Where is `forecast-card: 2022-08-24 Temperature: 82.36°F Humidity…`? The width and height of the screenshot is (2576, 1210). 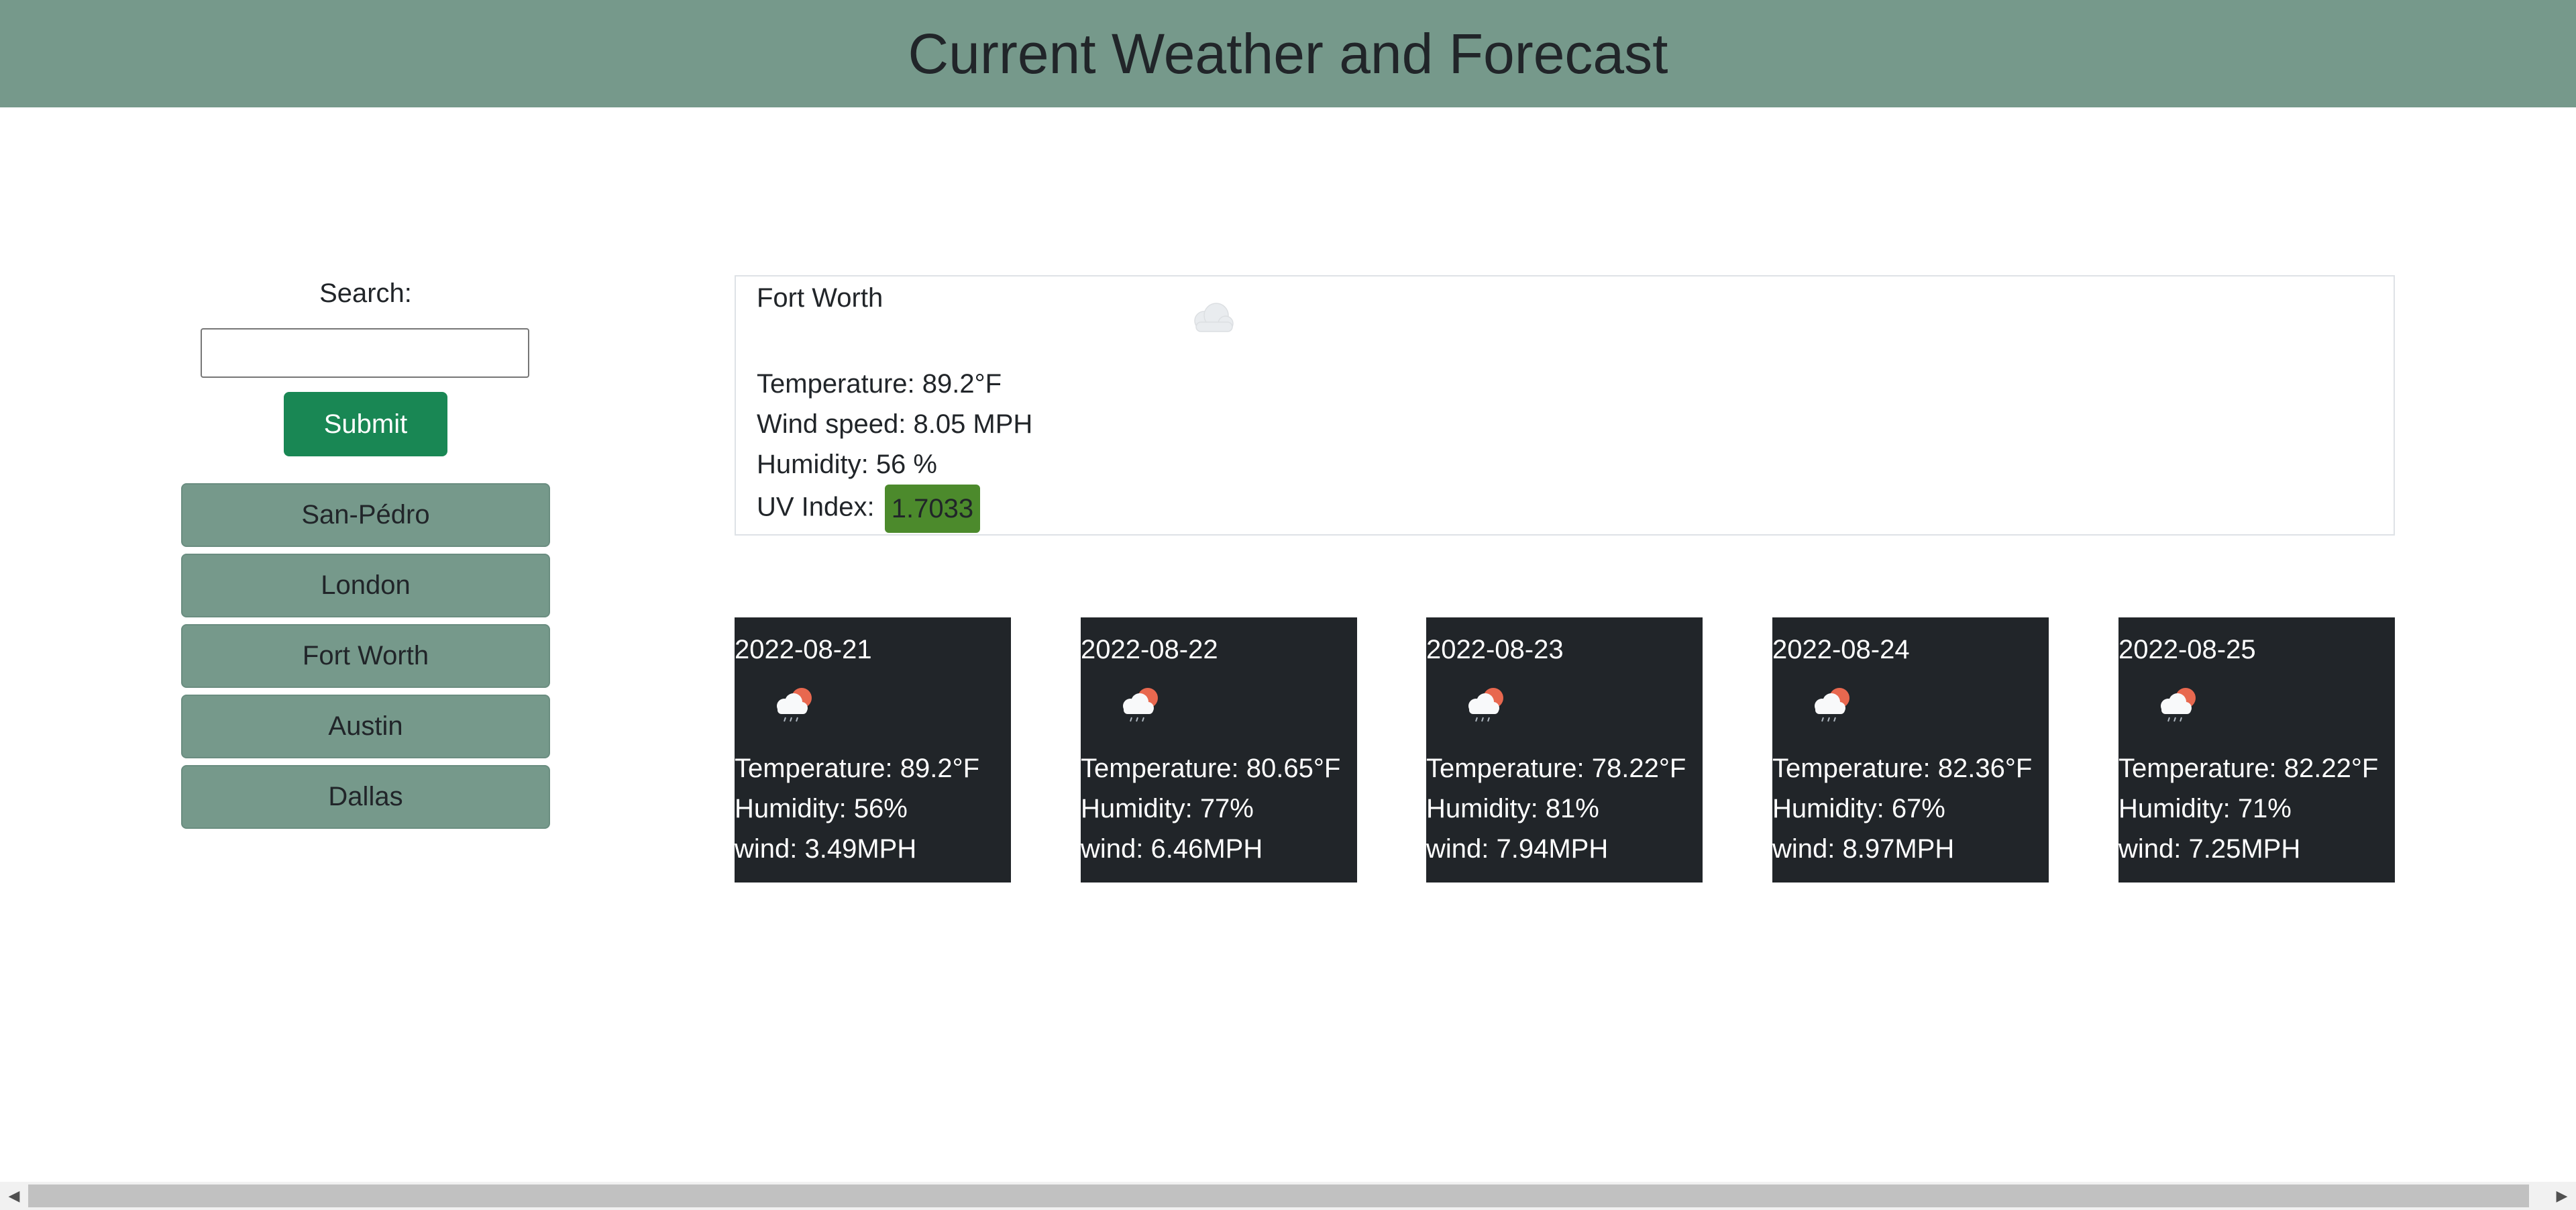
forecast-card: 2022-08-24 Temperature: 82.36°F Humidity… is located at coordinates (1910, 750).